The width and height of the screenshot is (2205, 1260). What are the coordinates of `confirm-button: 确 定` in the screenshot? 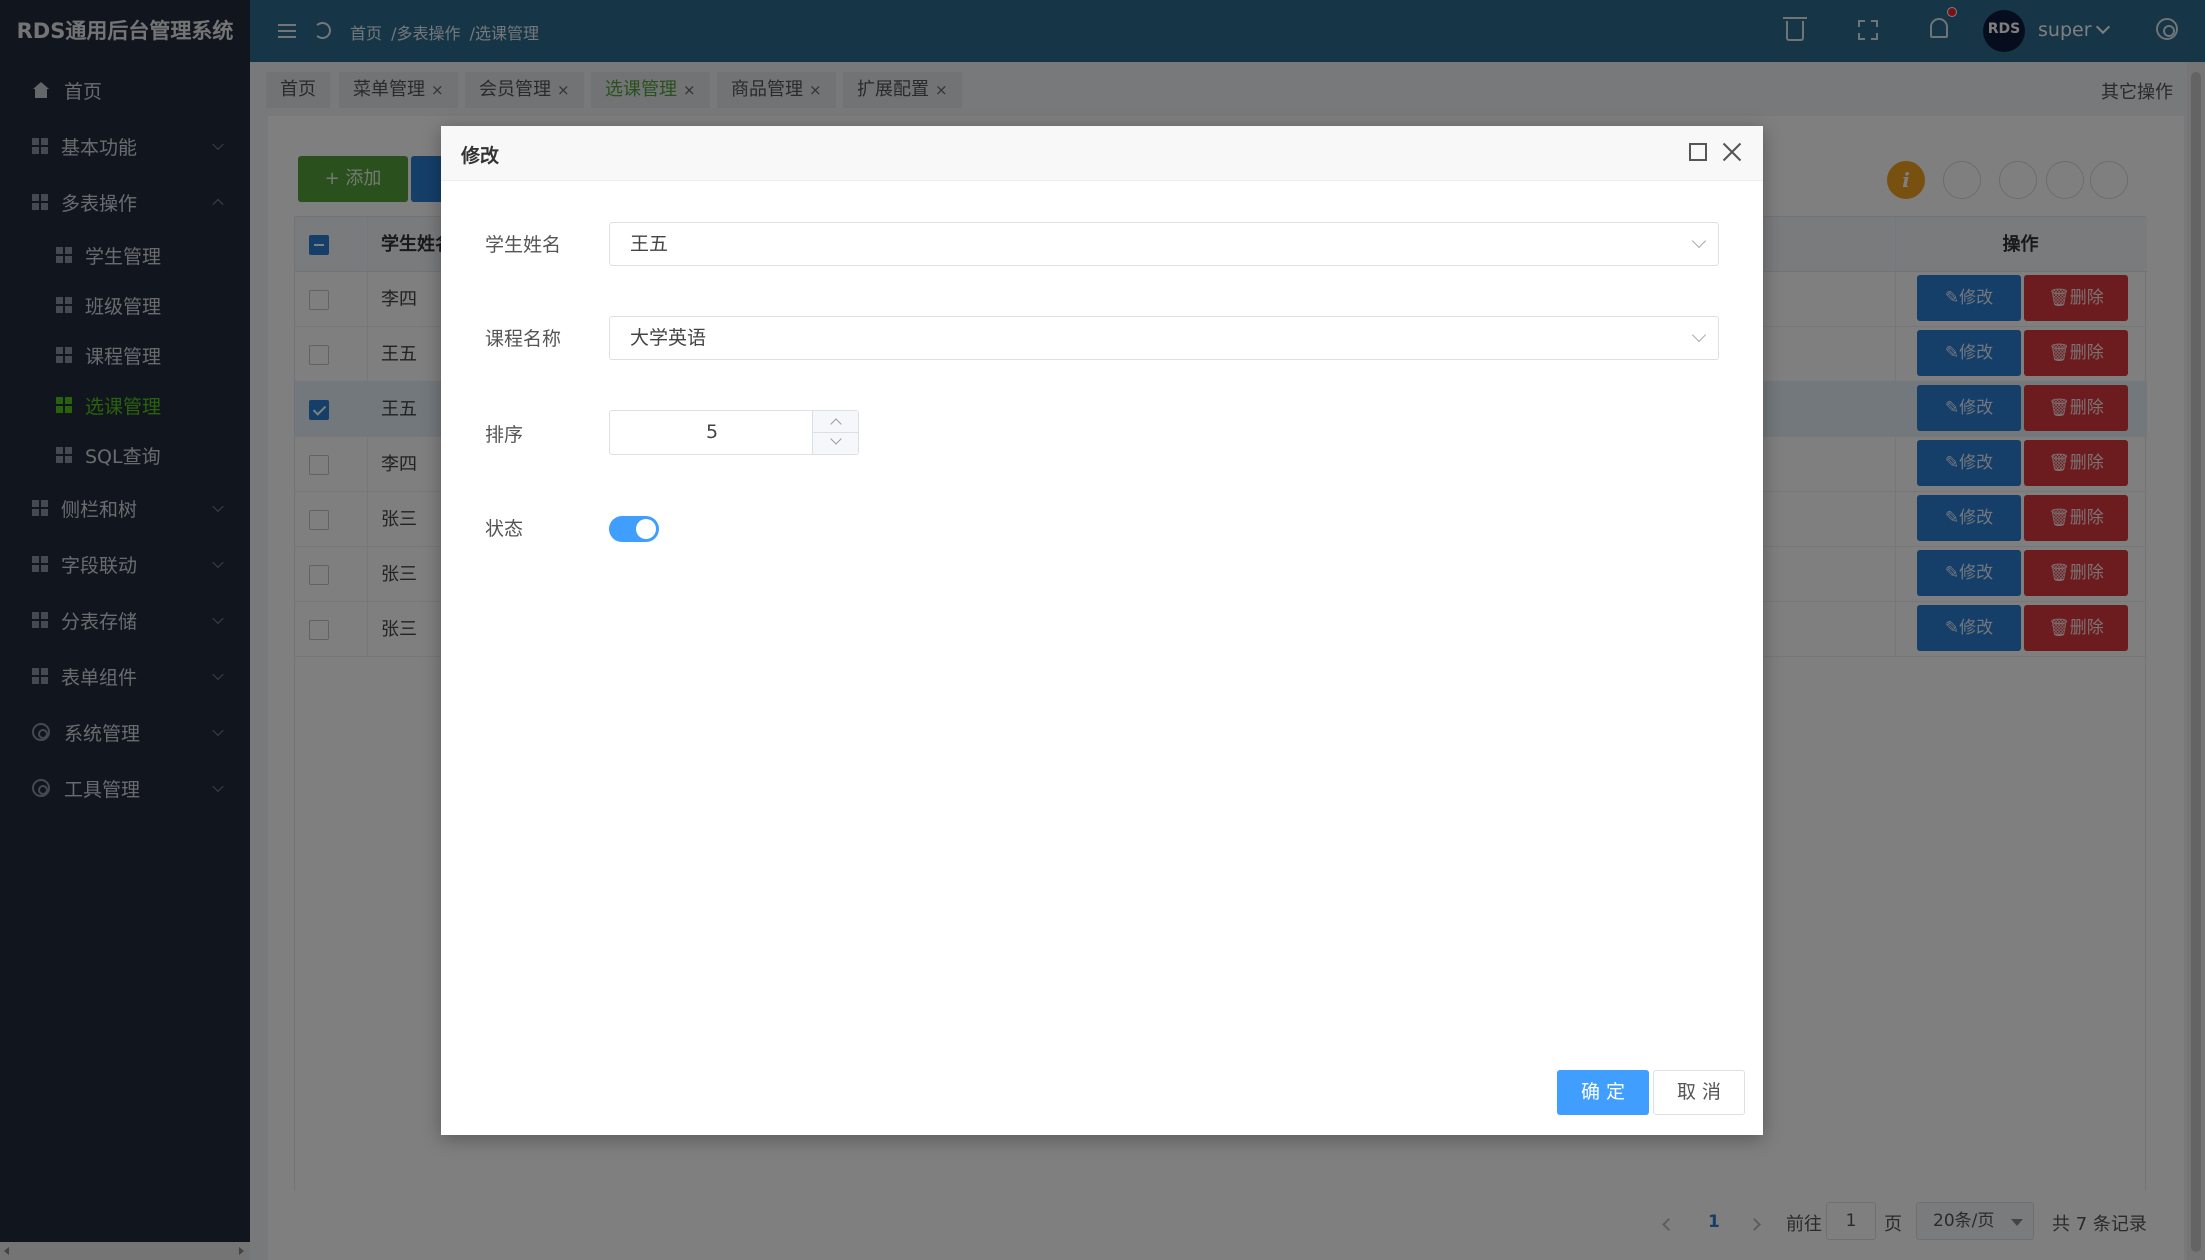 It's located at (1603, 1092).